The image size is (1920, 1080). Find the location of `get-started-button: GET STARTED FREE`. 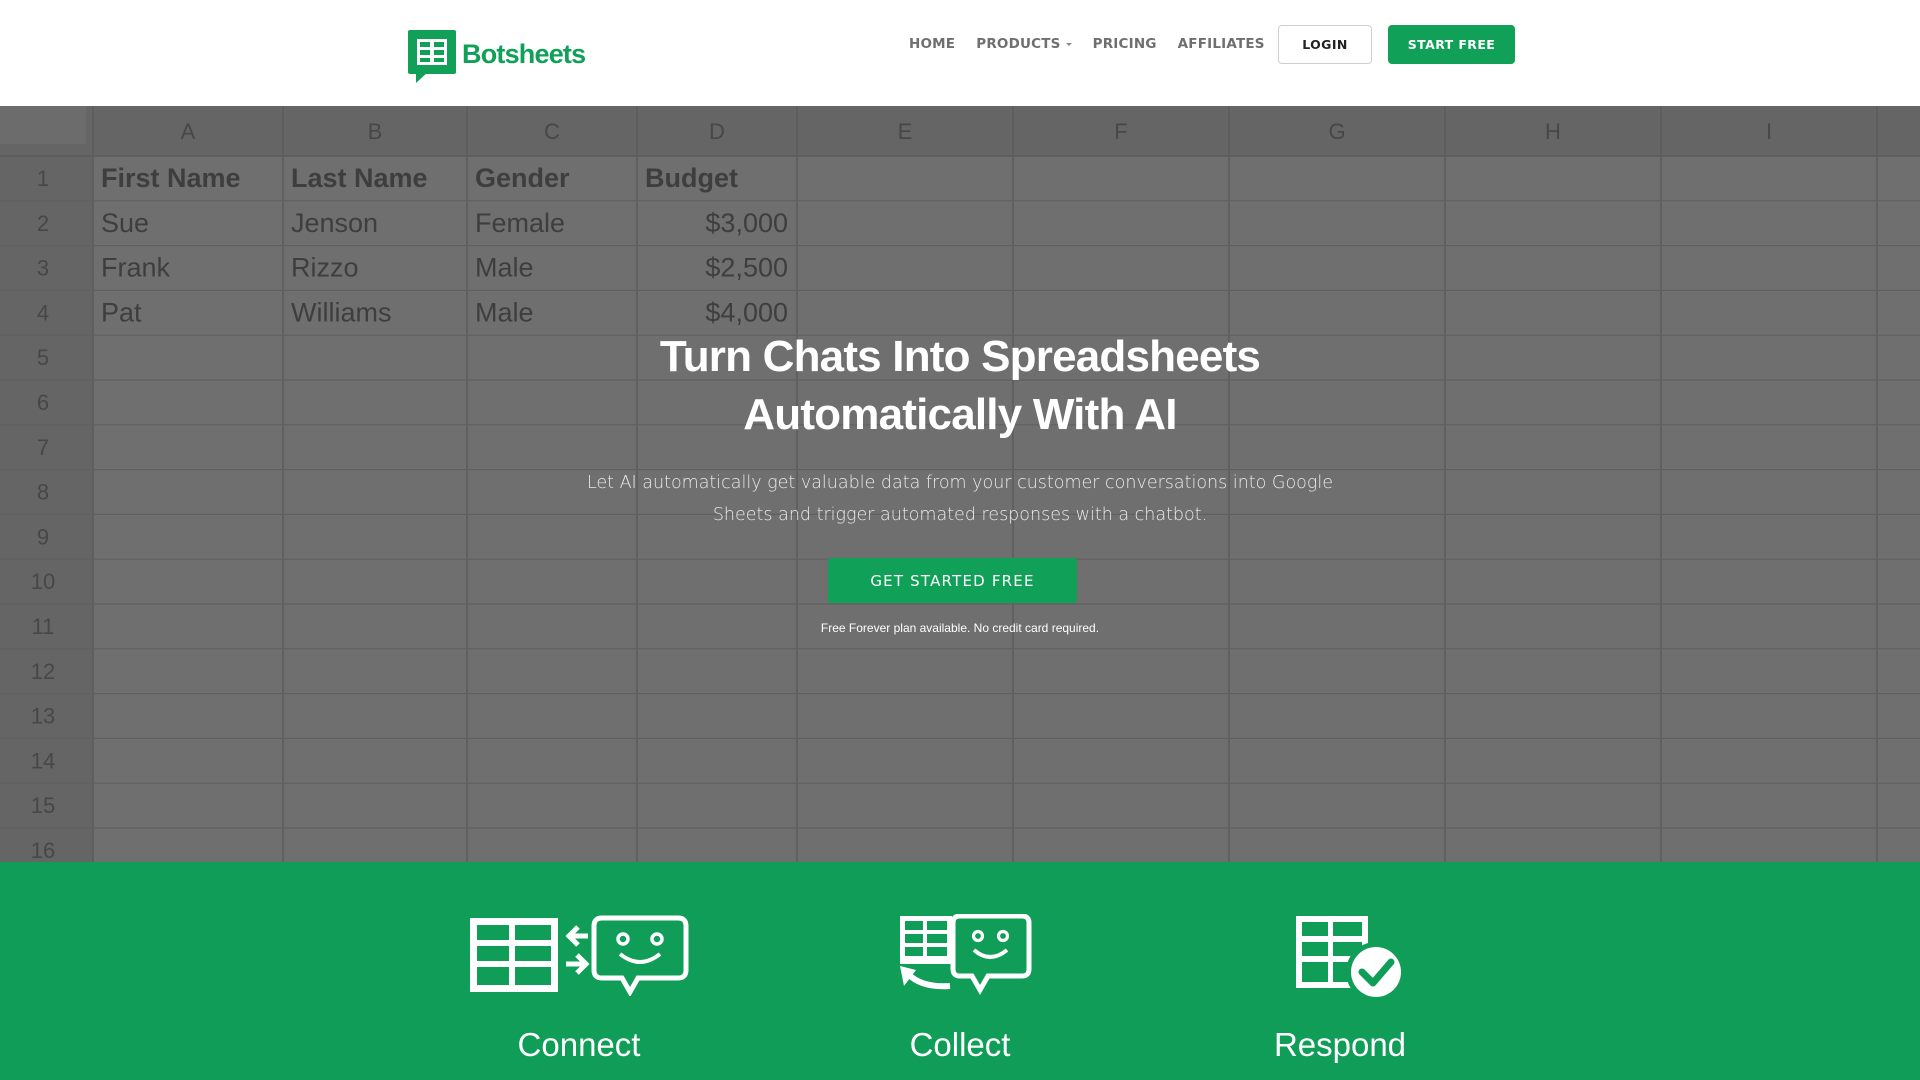

get-started-button: GET STARTED FREE is located at coordinates (952, 580).